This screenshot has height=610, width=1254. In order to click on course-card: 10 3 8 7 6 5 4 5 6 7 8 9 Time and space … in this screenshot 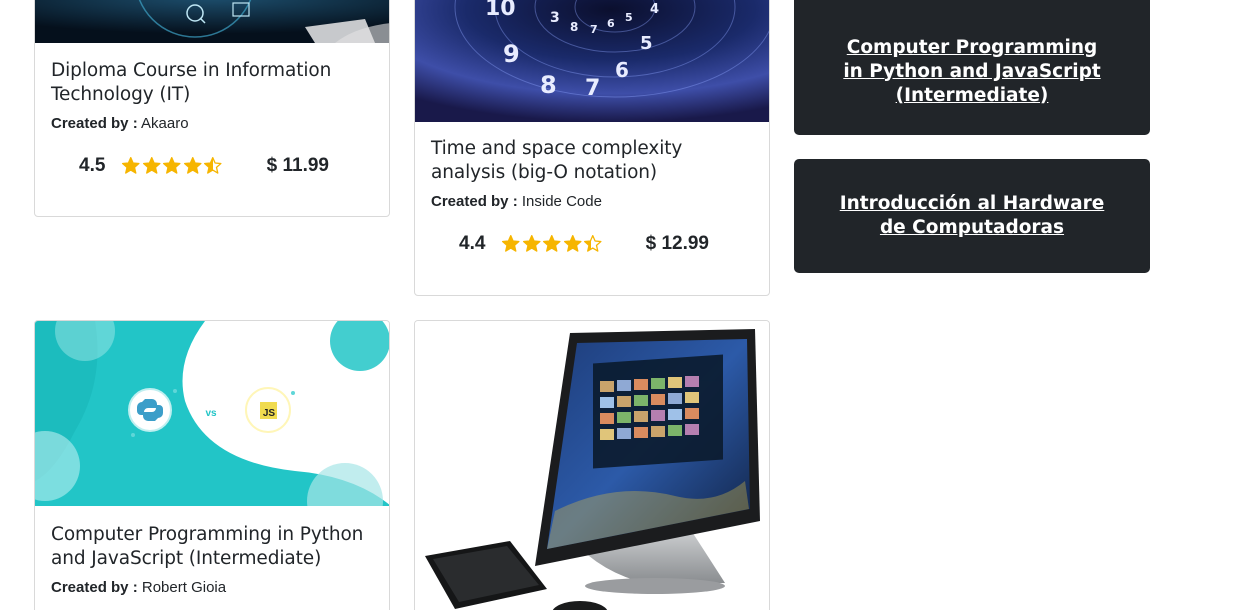, I will do `click(592, 148)`.